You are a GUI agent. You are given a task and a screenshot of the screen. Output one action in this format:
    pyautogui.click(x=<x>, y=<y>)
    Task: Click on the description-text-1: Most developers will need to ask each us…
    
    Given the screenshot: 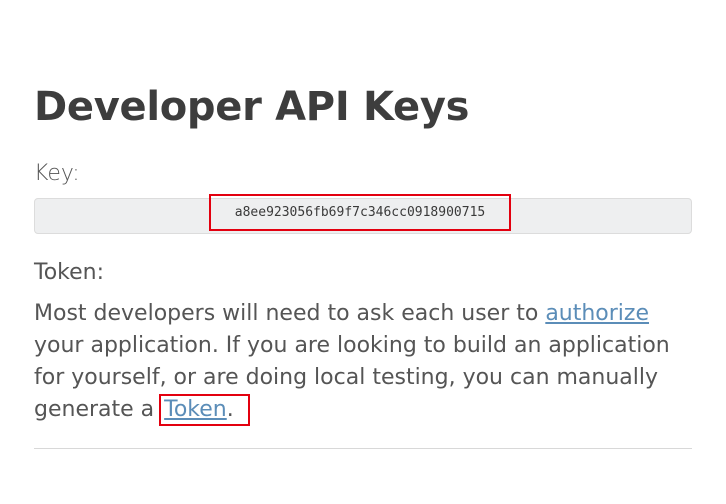 What is the action you would take?
    pyautogui.click(x=290, y=313)
    